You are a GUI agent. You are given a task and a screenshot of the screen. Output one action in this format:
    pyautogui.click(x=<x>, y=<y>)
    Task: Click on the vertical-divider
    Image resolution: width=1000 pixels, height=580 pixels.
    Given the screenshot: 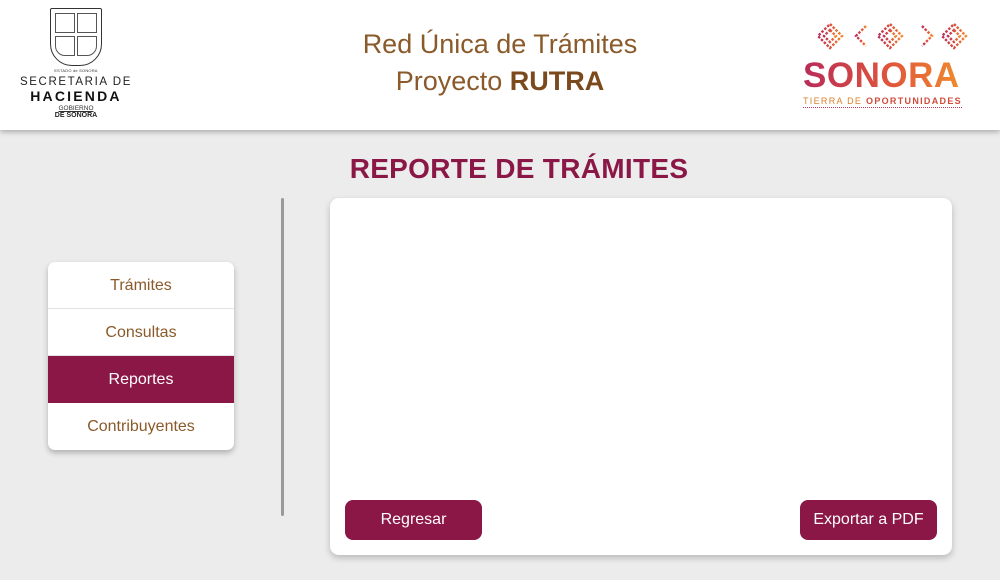 What is the action you would take?
    pyautogui.click(x=282, y=357)
    